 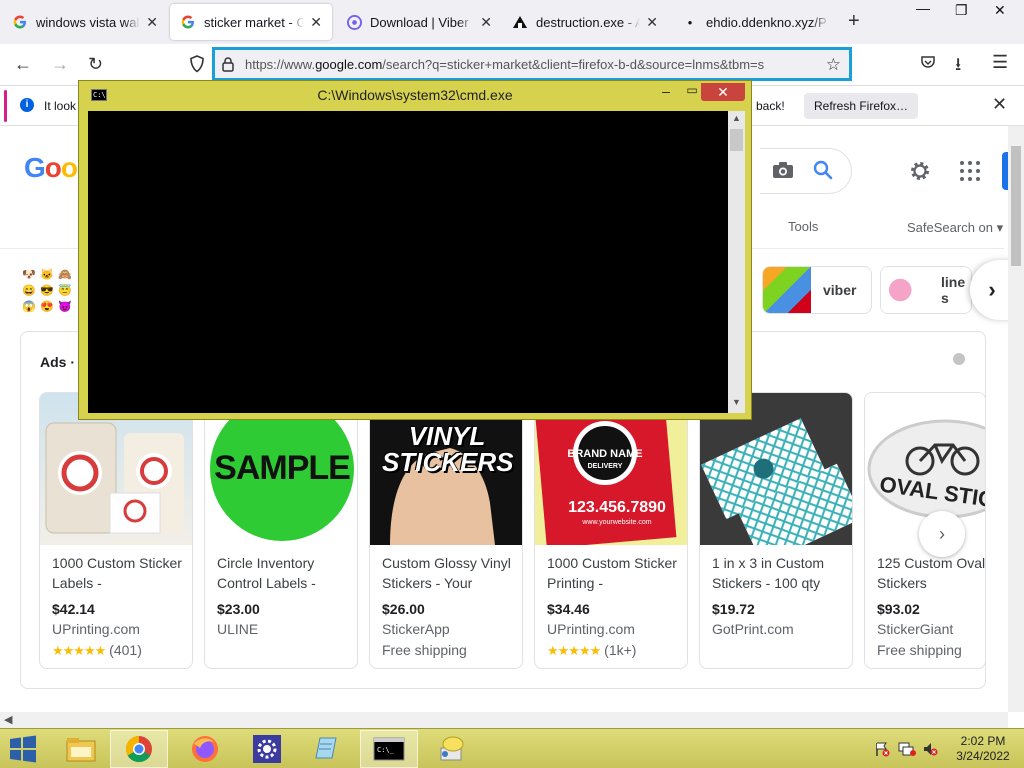 I want to click on google-apps-icon, so click(x=970, y=171).